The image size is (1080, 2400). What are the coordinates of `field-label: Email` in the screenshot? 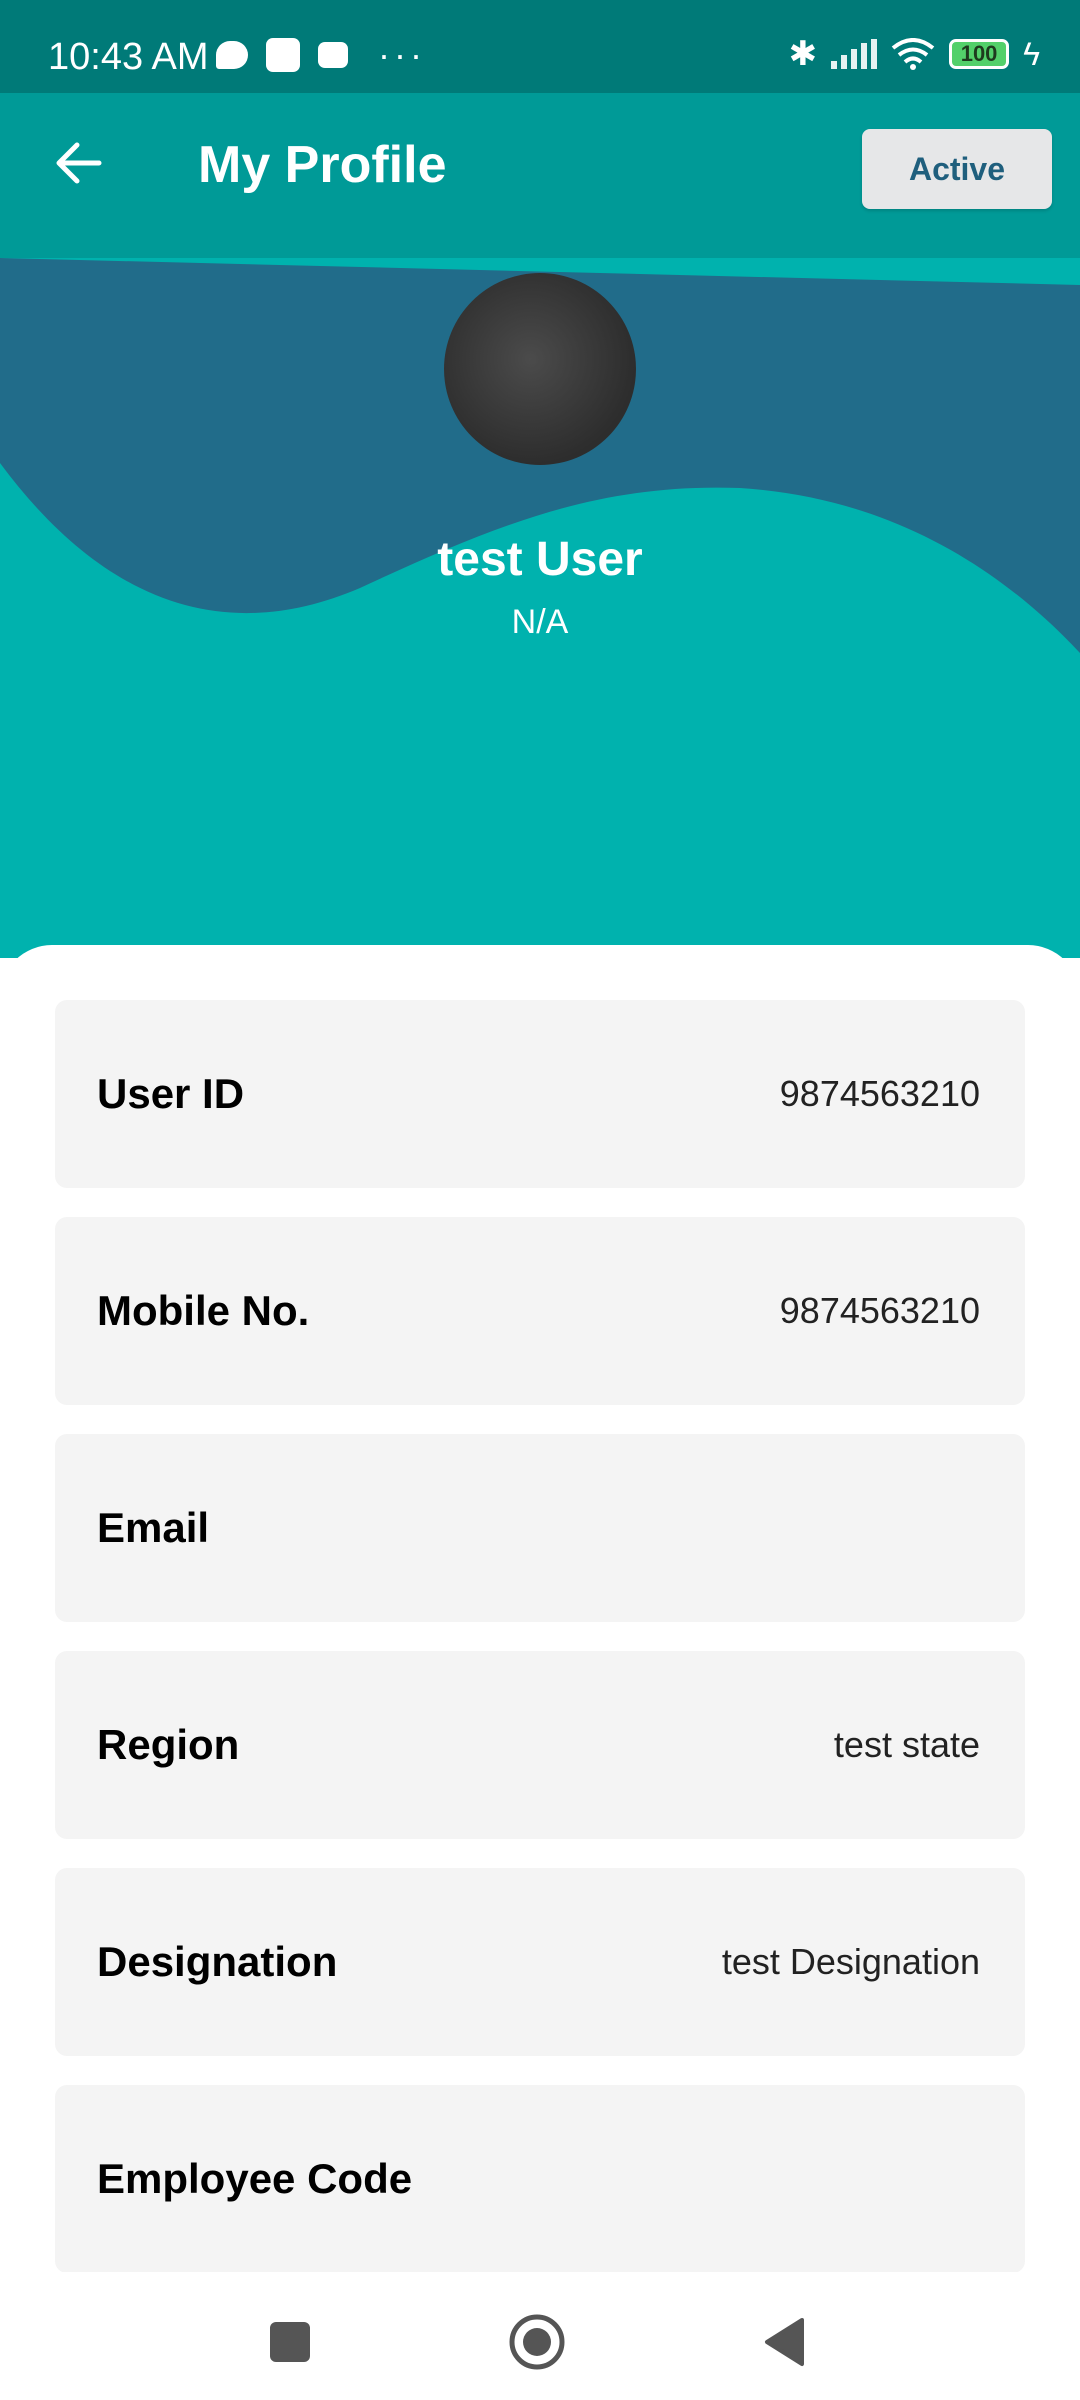 It's located at (153, 1527).